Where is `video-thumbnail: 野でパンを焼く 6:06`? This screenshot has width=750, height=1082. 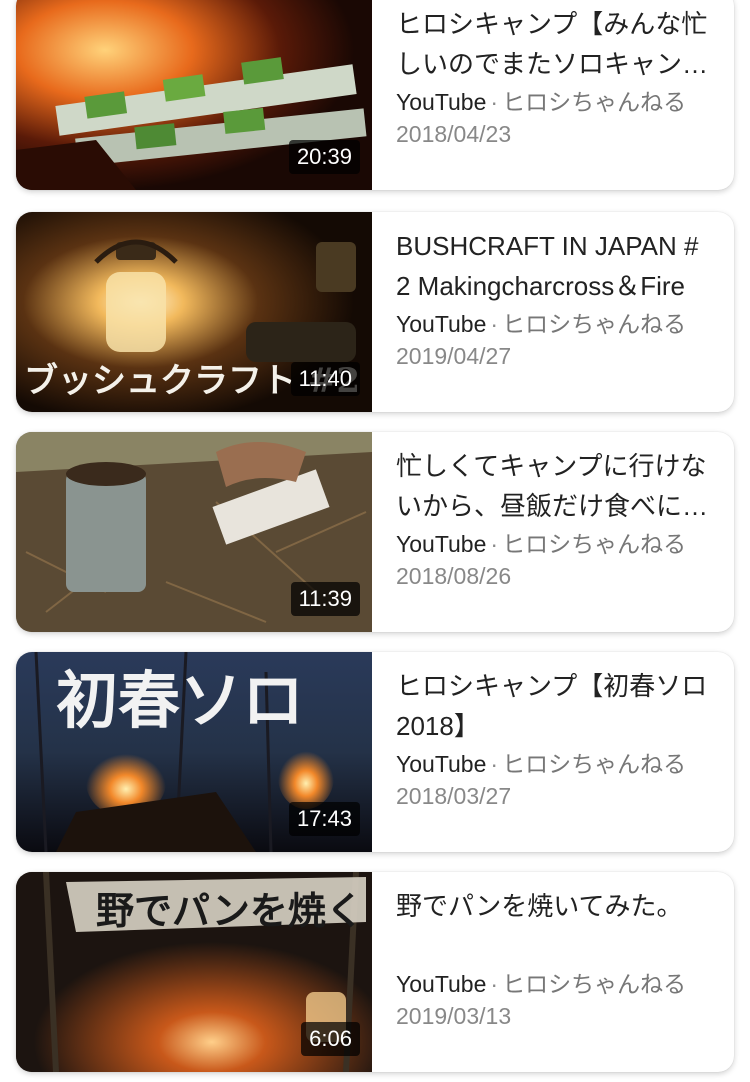 video-thumbnail: 野でパンを焼く 6:06 is located at coordinates (194, 972).